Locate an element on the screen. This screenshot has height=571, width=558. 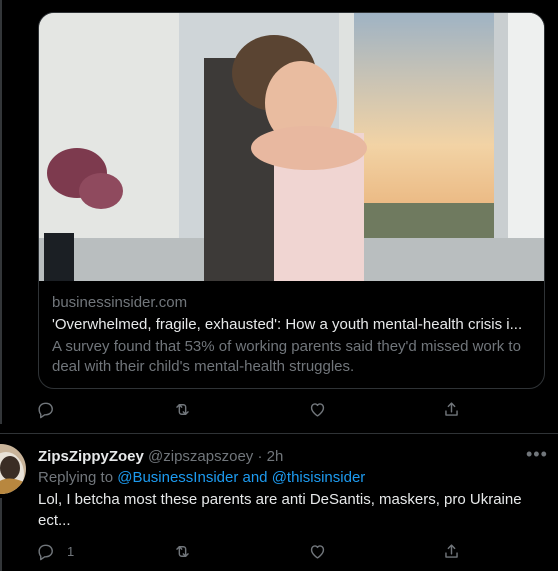
thread-line-reply is located at coordinates (1, 534).